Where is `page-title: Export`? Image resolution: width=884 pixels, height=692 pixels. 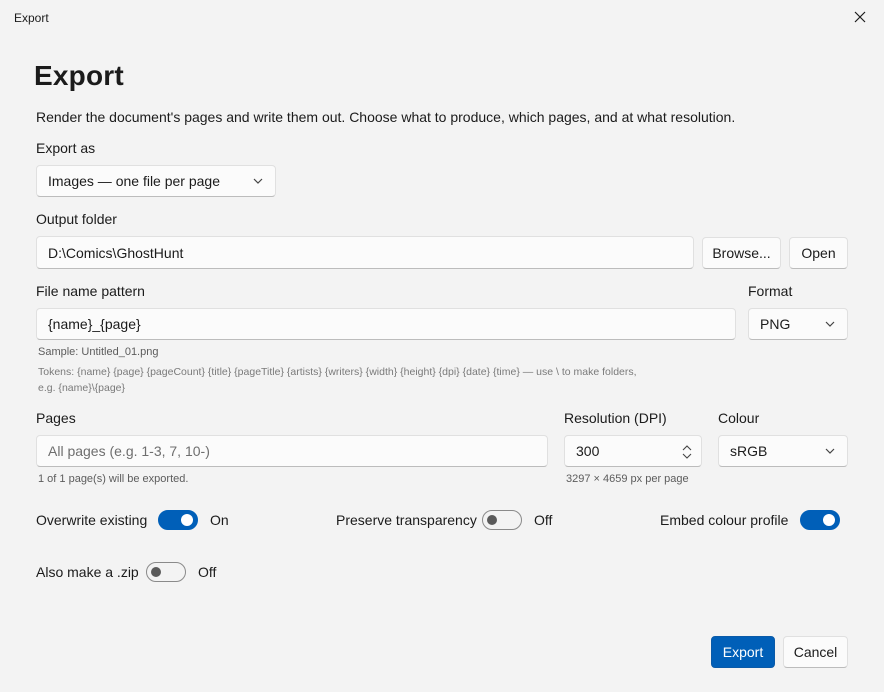 page-title: Export is located at coordinates (79, 75).